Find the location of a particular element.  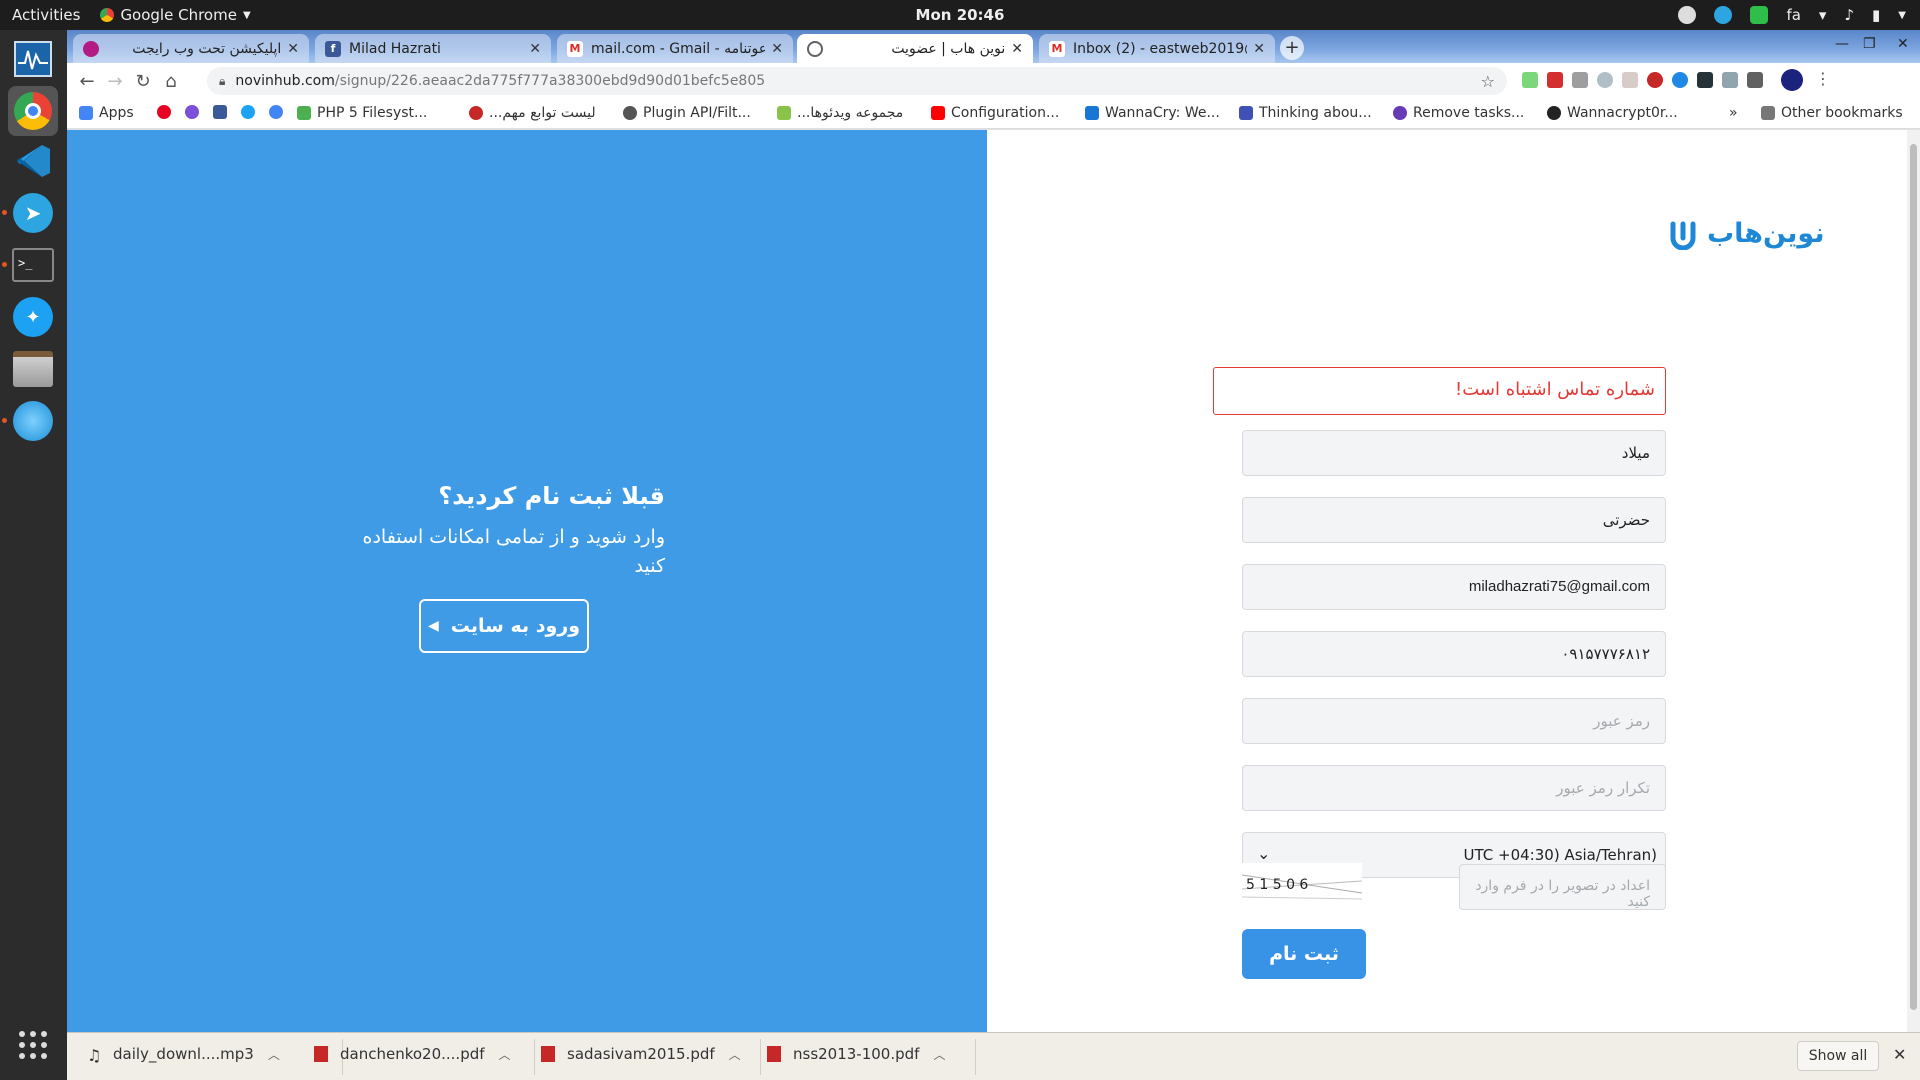

page-scrollbar is located at coordinates (1913, 581).